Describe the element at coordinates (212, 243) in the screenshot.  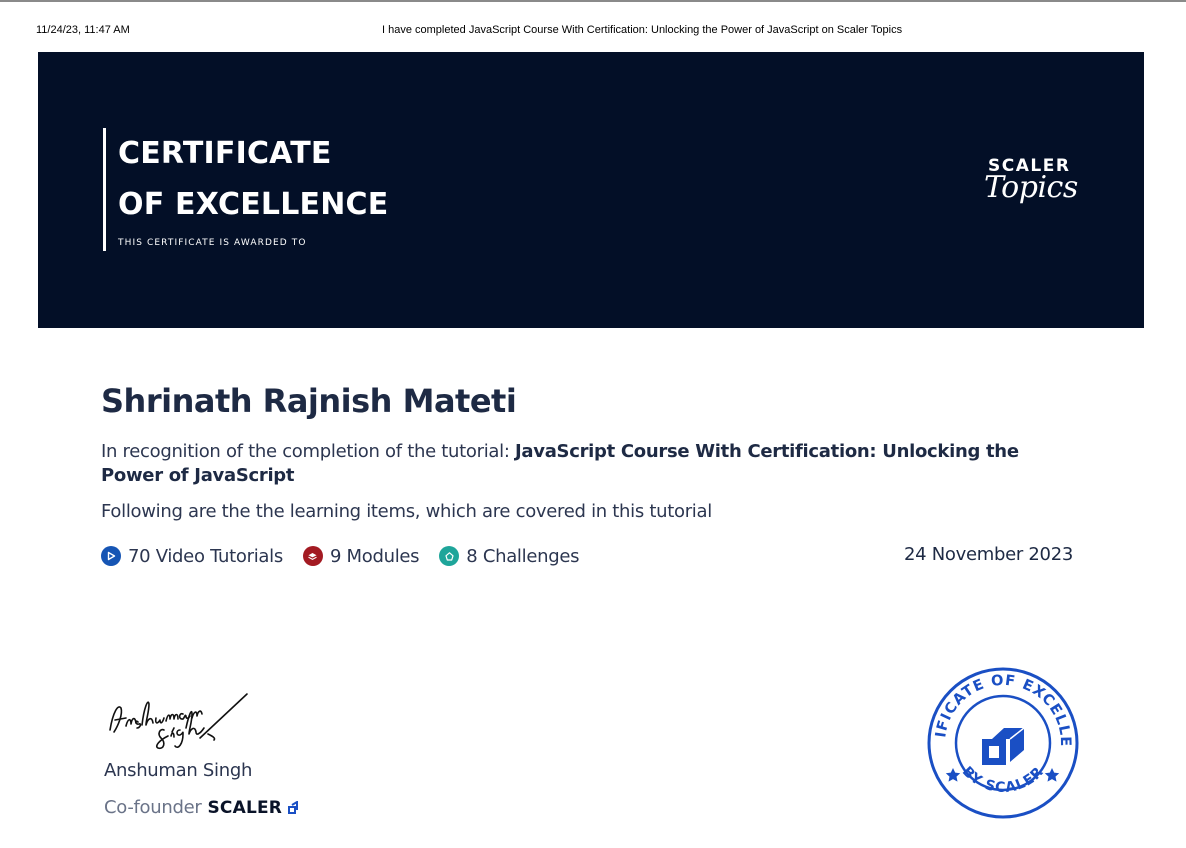
I see `awarded-to-label: THIS CERTIFICATE IS AWARDED TO` at that location.